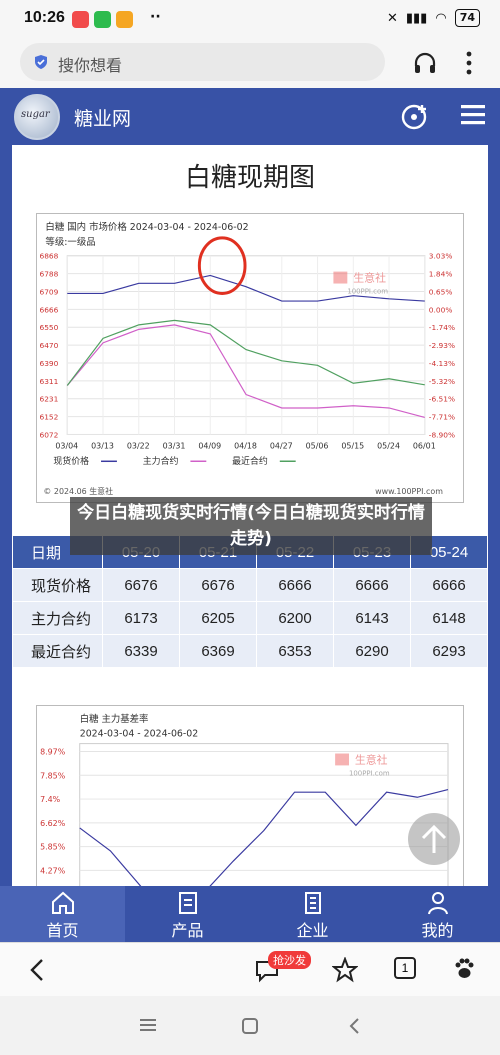  Describe the element at coordinates (50, 799) in the screenshot. I see `y-tick-label: 7.4%` at that location.